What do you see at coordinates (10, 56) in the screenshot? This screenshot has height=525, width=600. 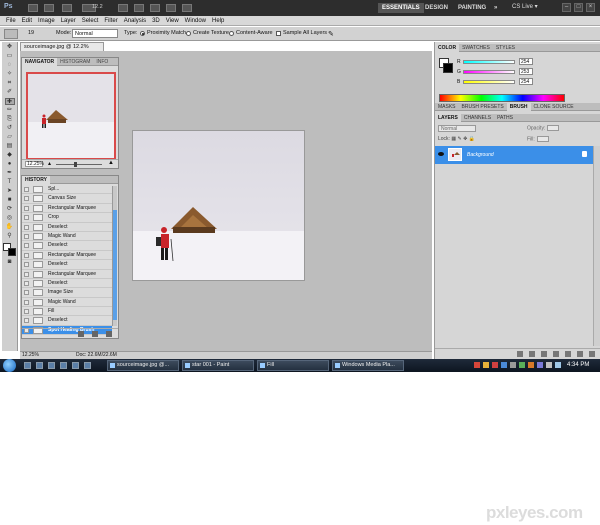 I see `marquee-tool-icon: ▭` at bounding box center [10, 56].